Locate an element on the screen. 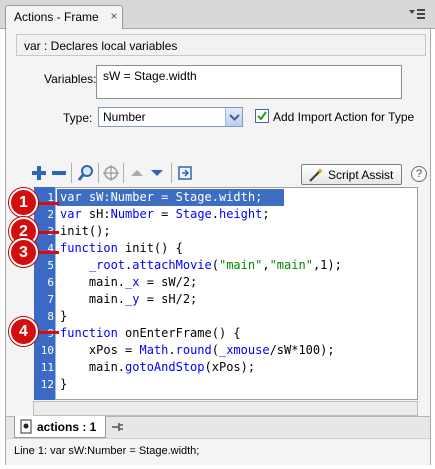  add-icon is located at coordinates (39, 173).